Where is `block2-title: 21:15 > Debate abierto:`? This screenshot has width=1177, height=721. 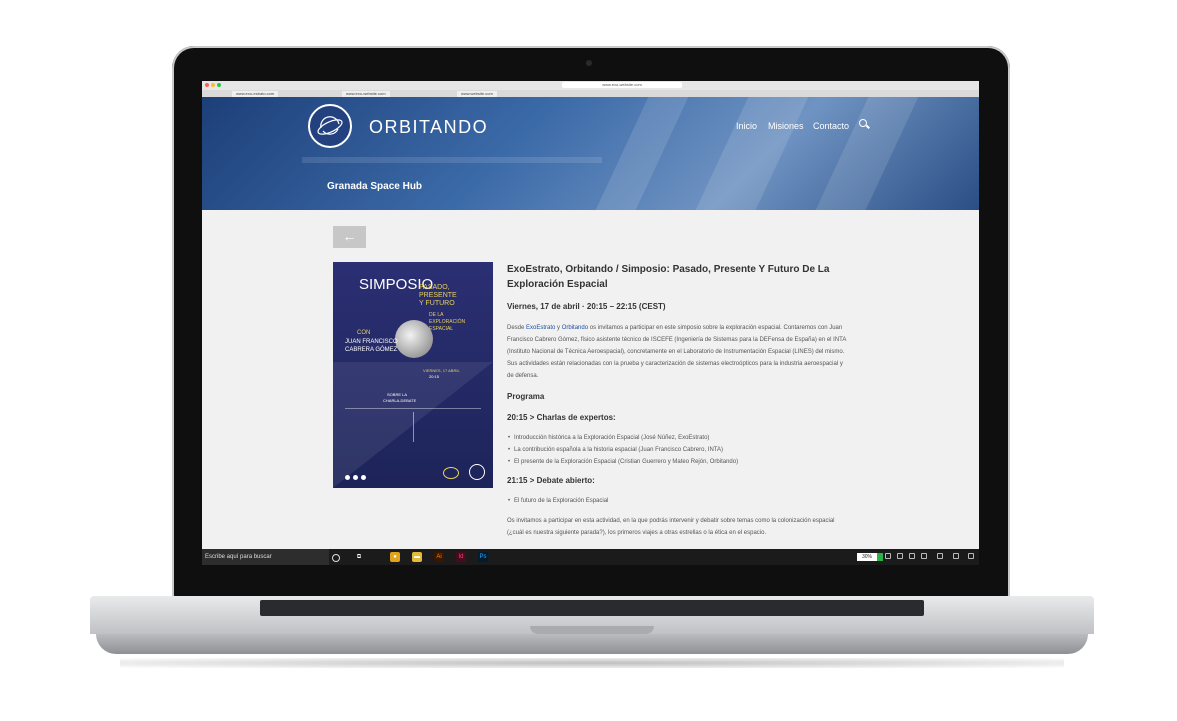
block2-title: 21:15 > Debate abierto: is located at coordinates (551, 480).